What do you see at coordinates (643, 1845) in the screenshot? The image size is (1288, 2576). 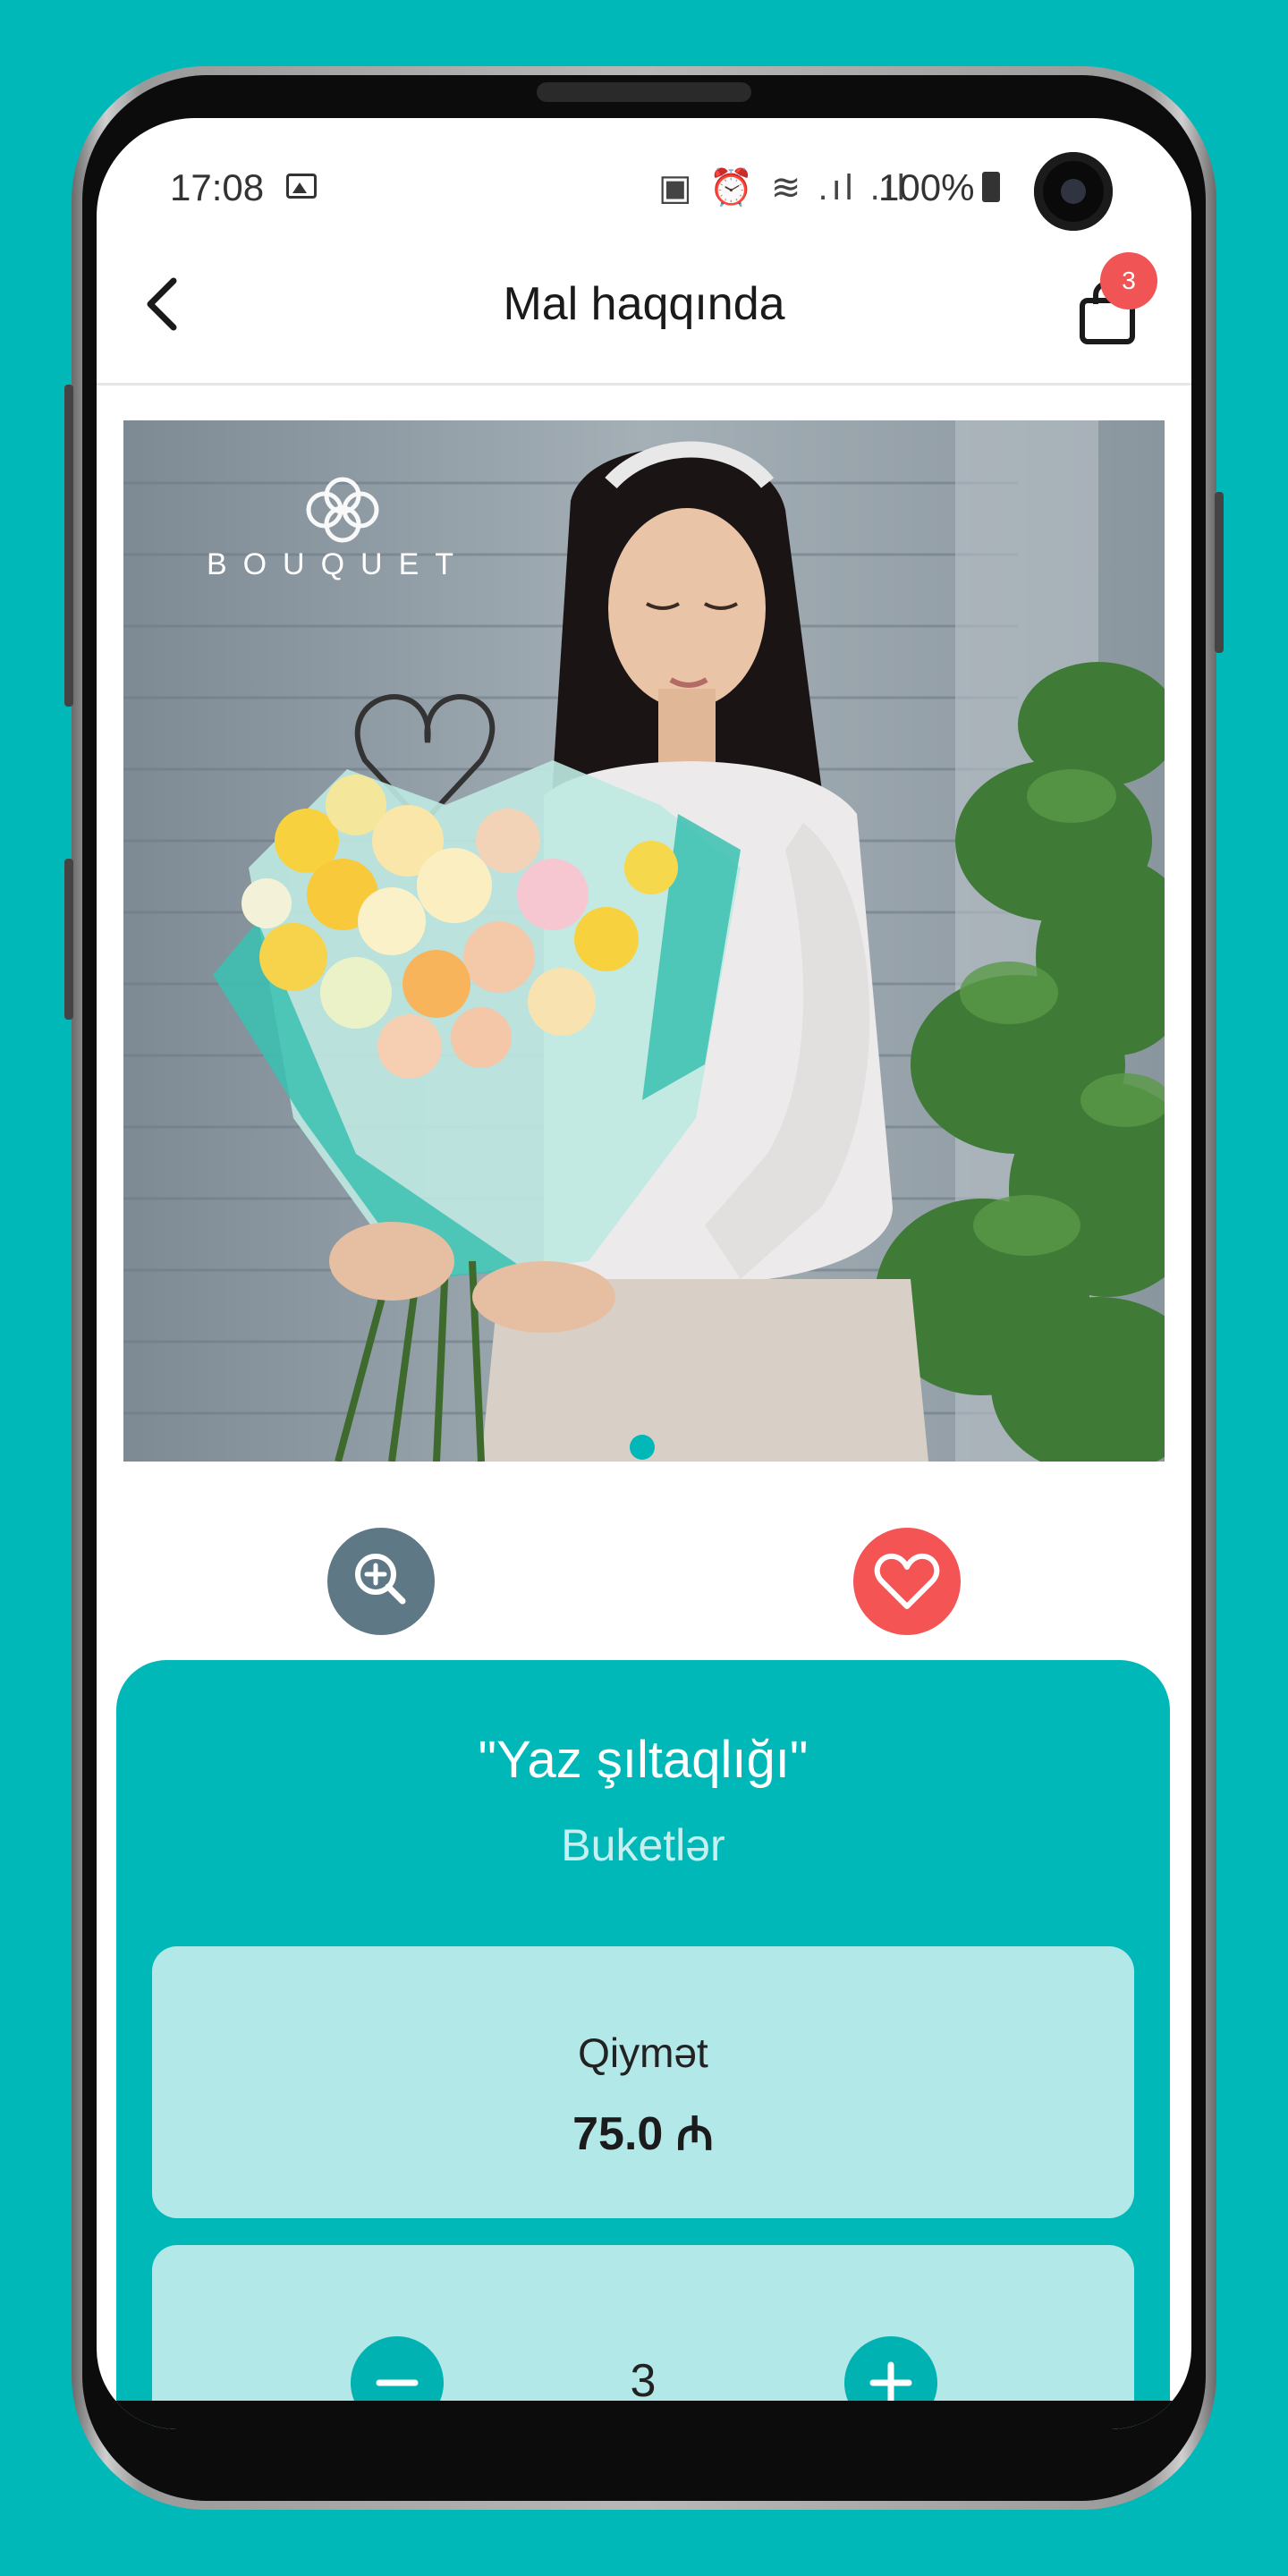 I see `product-category: Buketlər` at bounding box center [643, 1845].